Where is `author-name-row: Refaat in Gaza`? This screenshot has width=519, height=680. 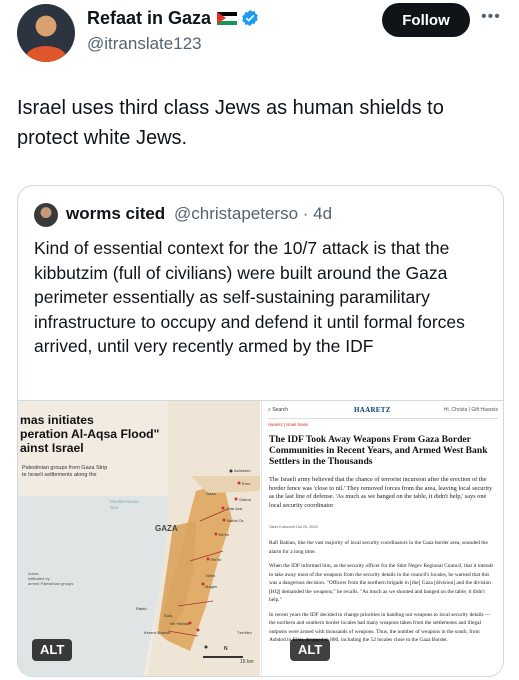 author-name-row: Refaat in Gaza is located at coordinates (173, 18).